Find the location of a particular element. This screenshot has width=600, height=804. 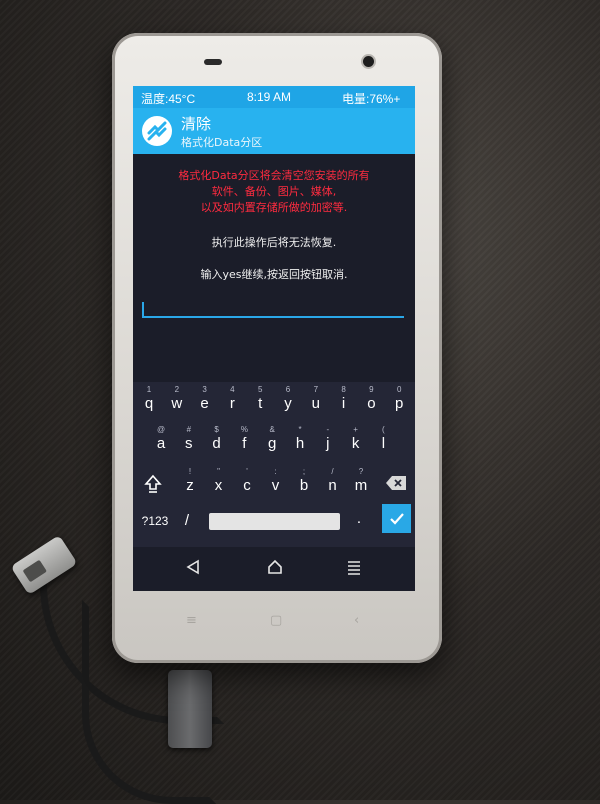

key-hint: ' is located at coordinates (247, 471).